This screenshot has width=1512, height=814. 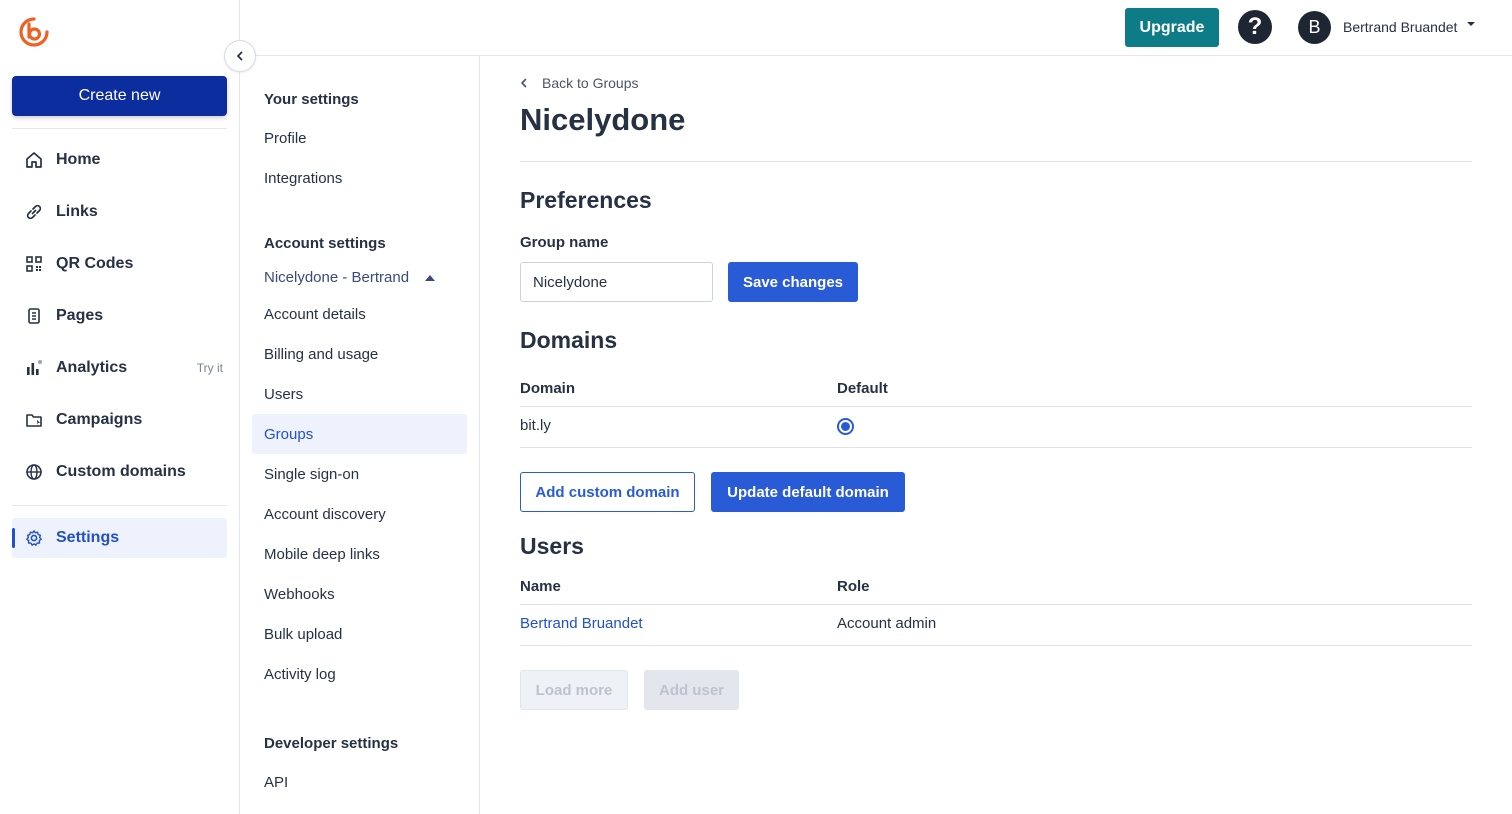 I want to click on nav-item-label: Campaigns, so click(x=99, y=419).